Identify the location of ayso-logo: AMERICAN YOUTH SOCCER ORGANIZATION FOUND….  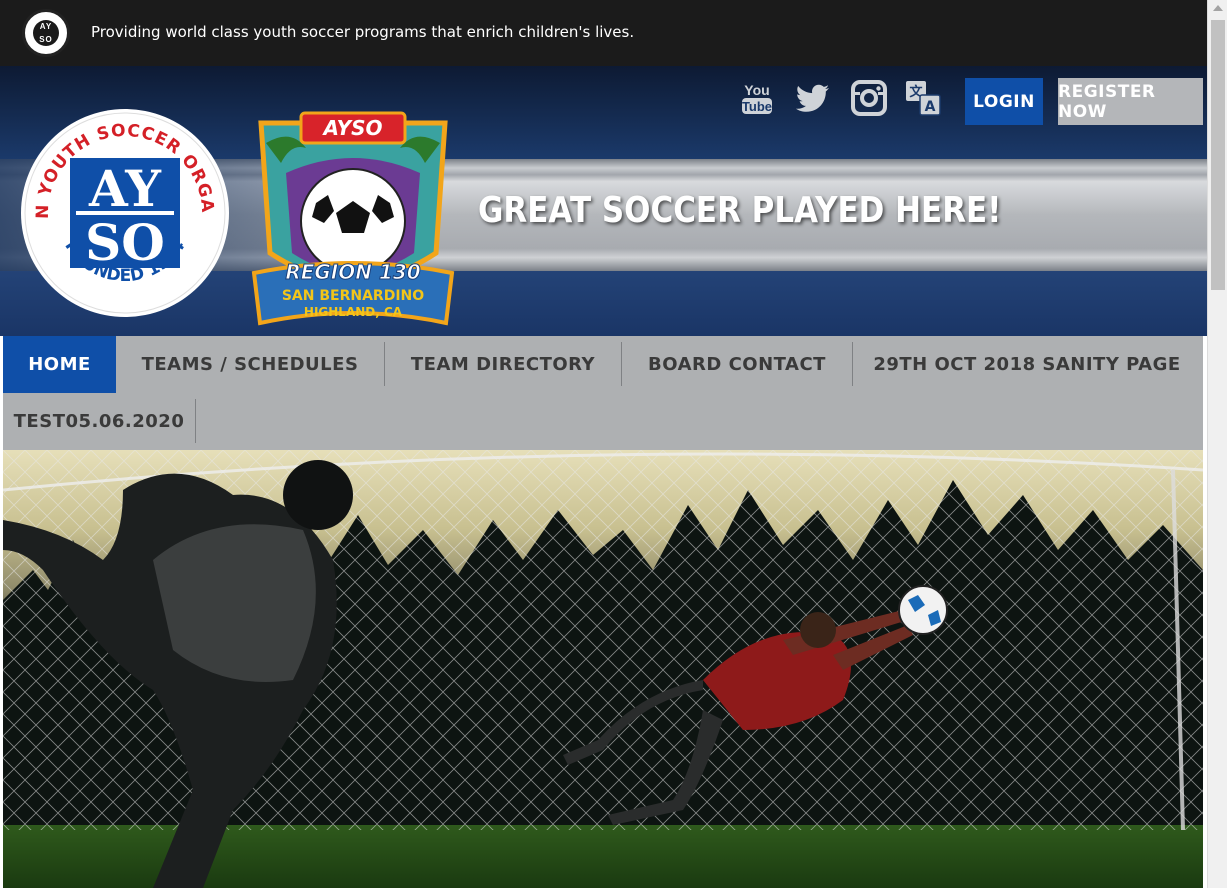
(125, 213).